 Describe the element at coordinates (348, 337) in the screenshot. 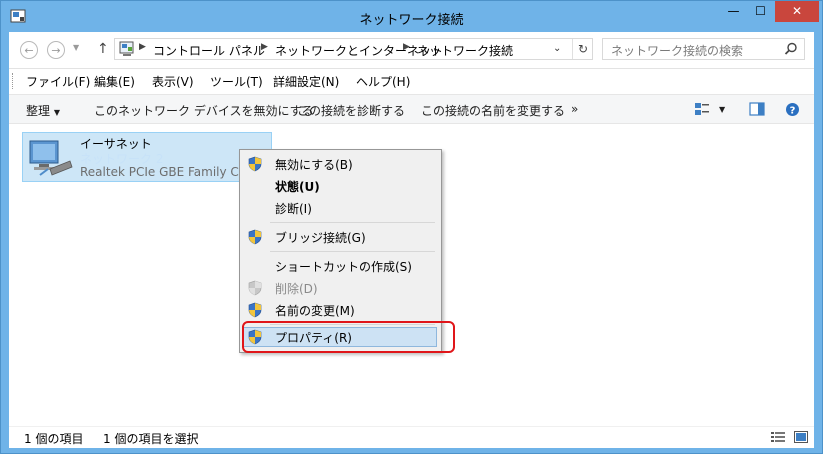

I see `highlight-annotation` at that location.